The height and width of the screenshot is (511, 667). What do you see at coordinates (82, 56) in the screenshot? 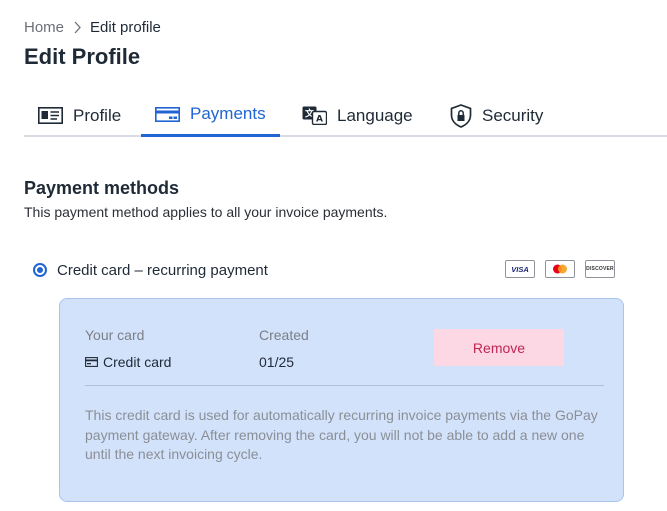
I see `page-title: Edit Profile` at bounding box center [82, 56].